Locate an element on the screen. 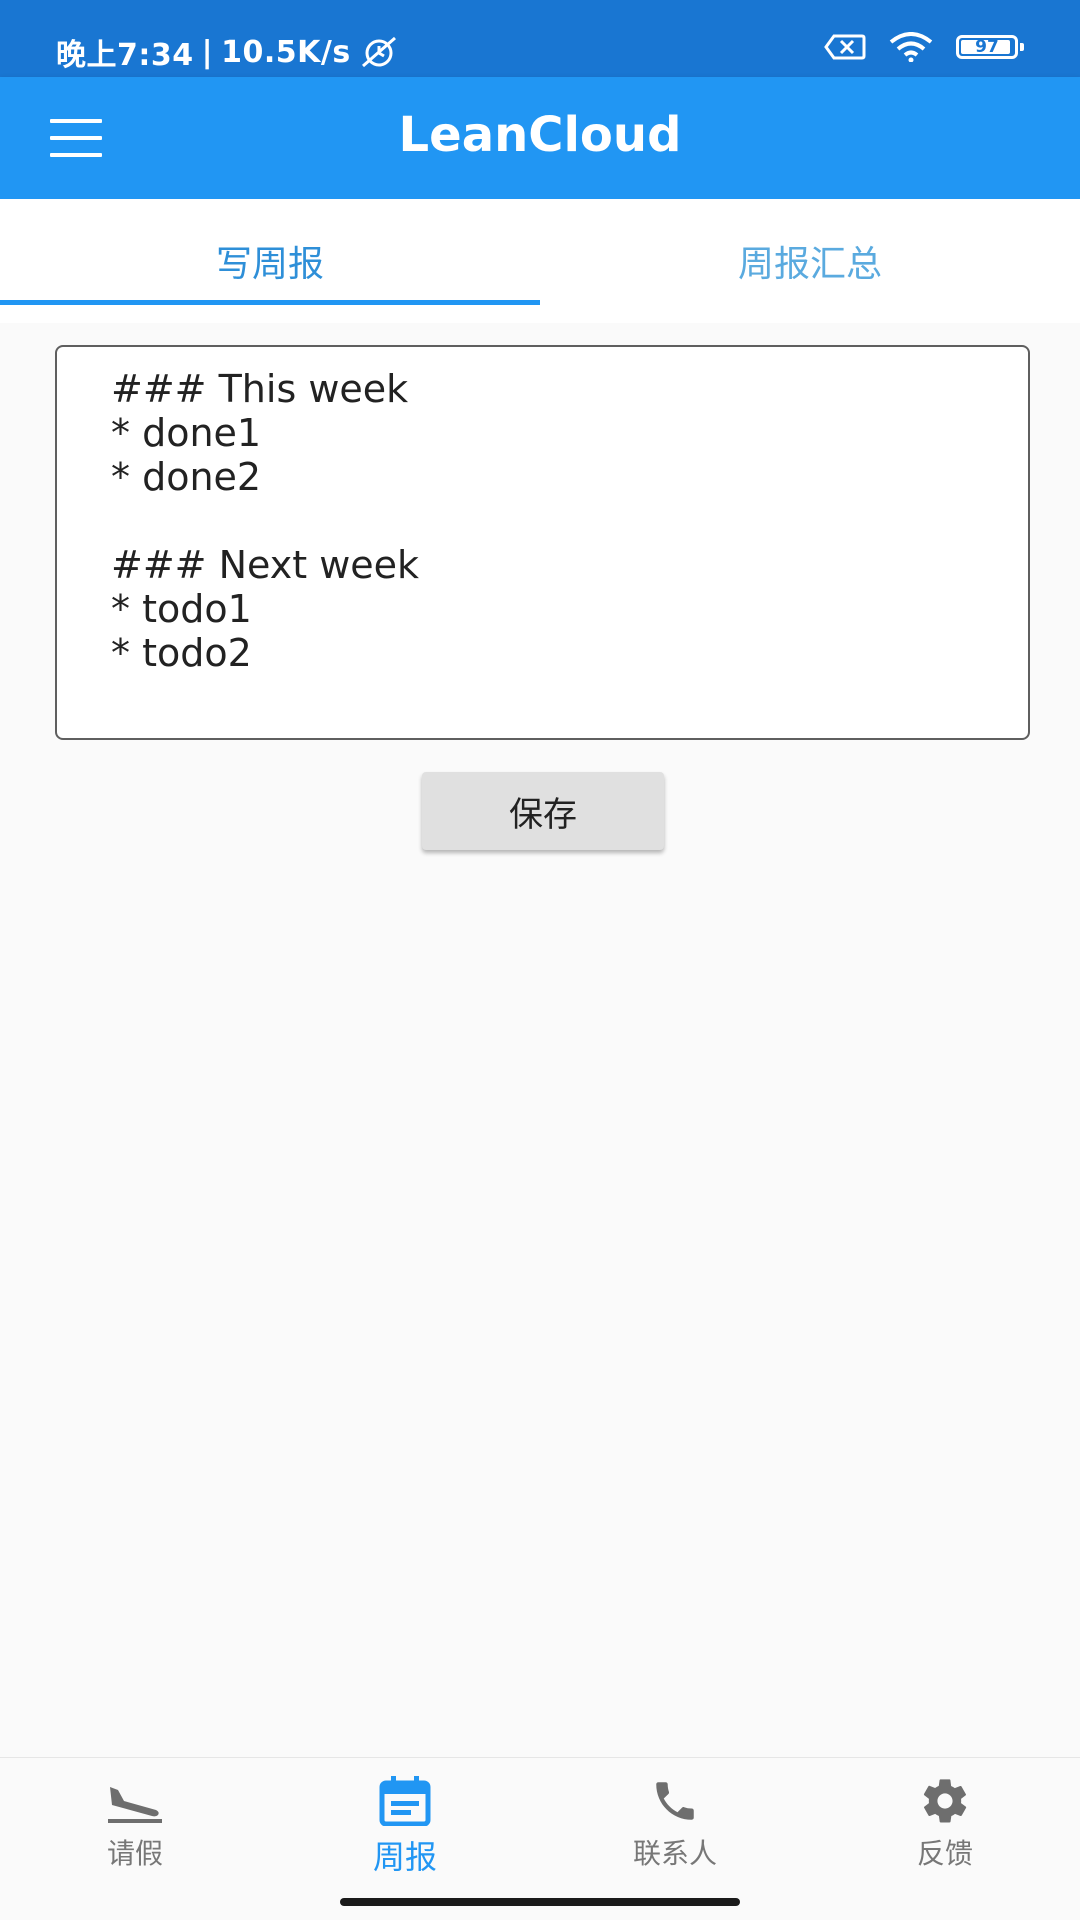  gear-icon is located at coordinates (945, 1801).